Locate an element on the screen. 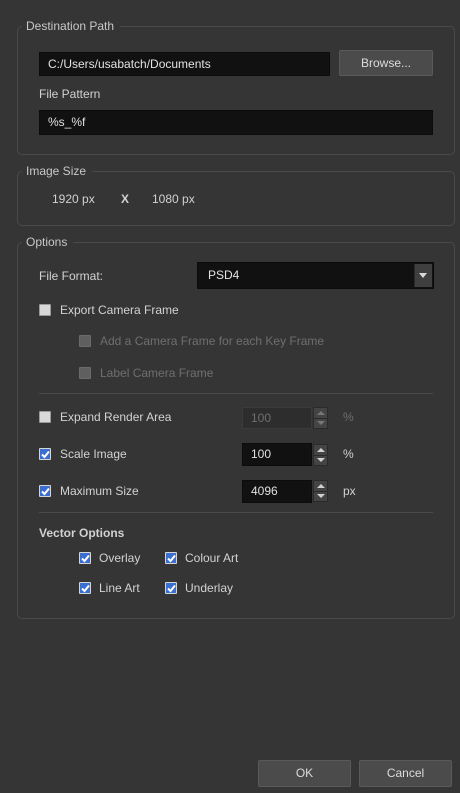 Image resolution: width=460 pixels, height=793 pixels. overlay-label: Overlay is located at coordinates (120, 558).